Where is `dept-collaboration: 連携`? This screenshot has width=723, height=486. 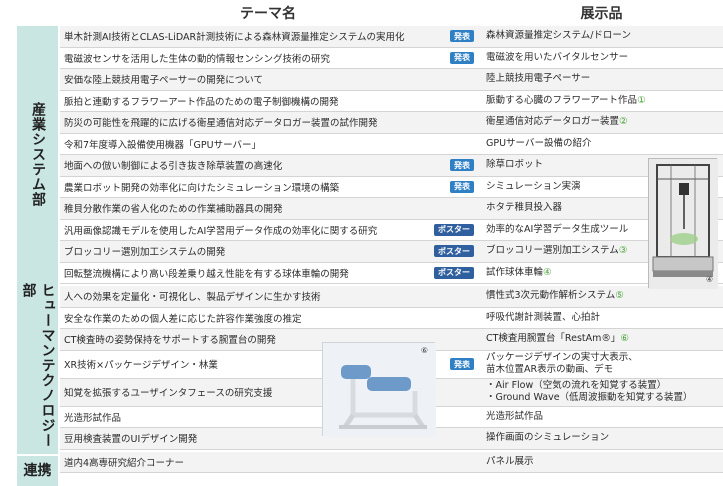 dept-collaboration: 連携 is located at coordinates (37, 471).